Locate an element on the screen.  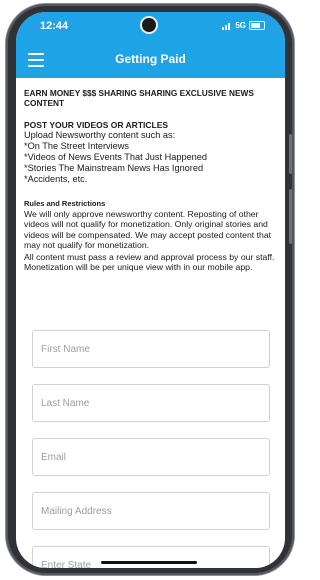
post-line: *On The Street Interviews is located at coordinates (77, 146).